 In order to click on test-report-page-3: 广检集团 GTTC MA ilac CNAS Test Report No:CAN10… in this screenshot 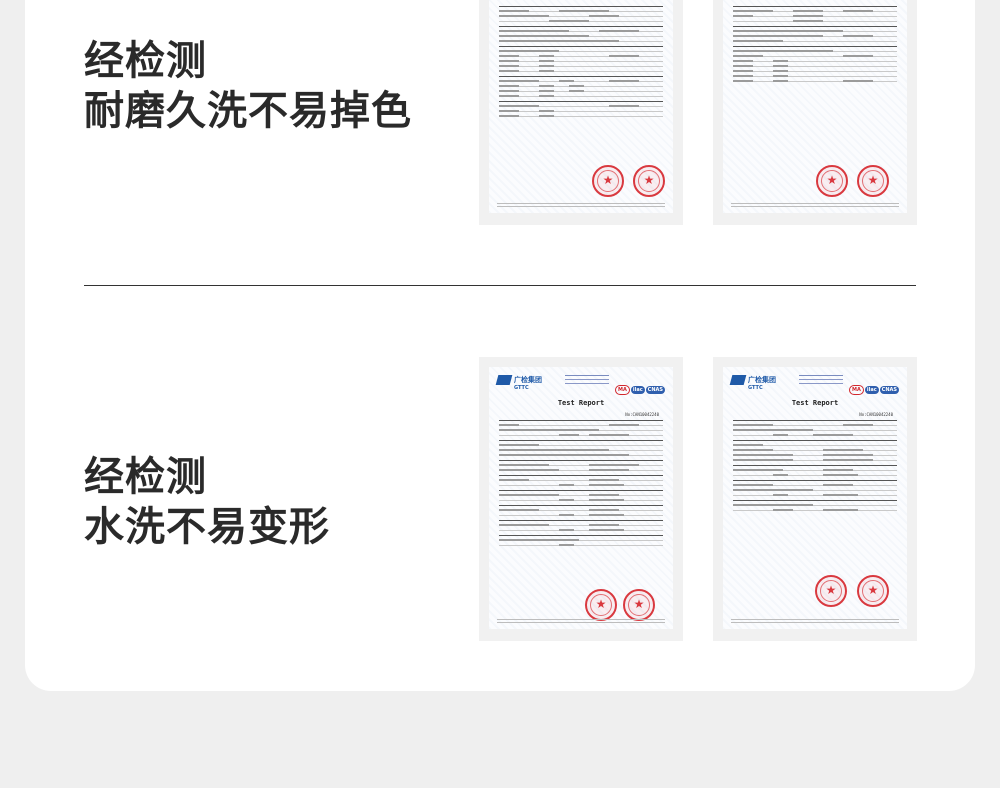, I will do `click(581, 499)`.